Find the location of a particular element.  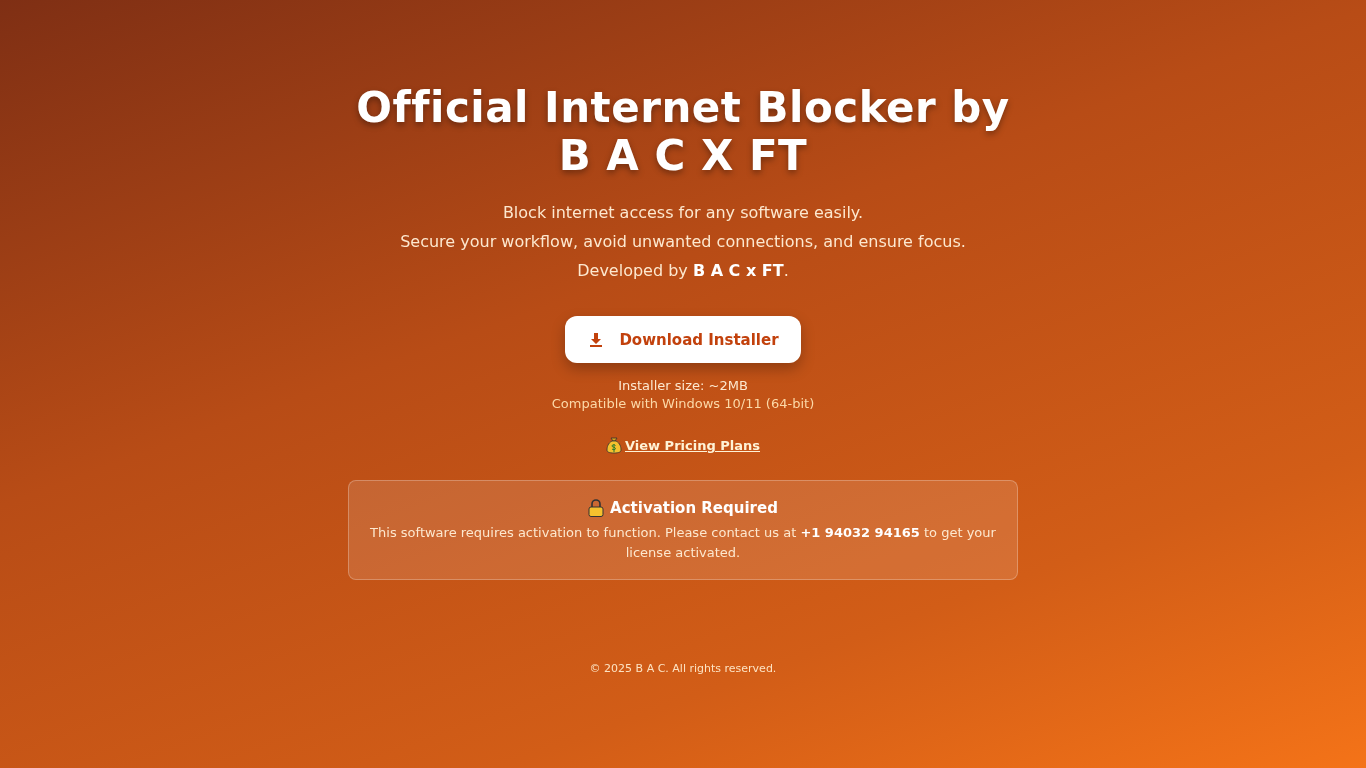

page-title: B A C X FT is located at coordinates (683, 156).